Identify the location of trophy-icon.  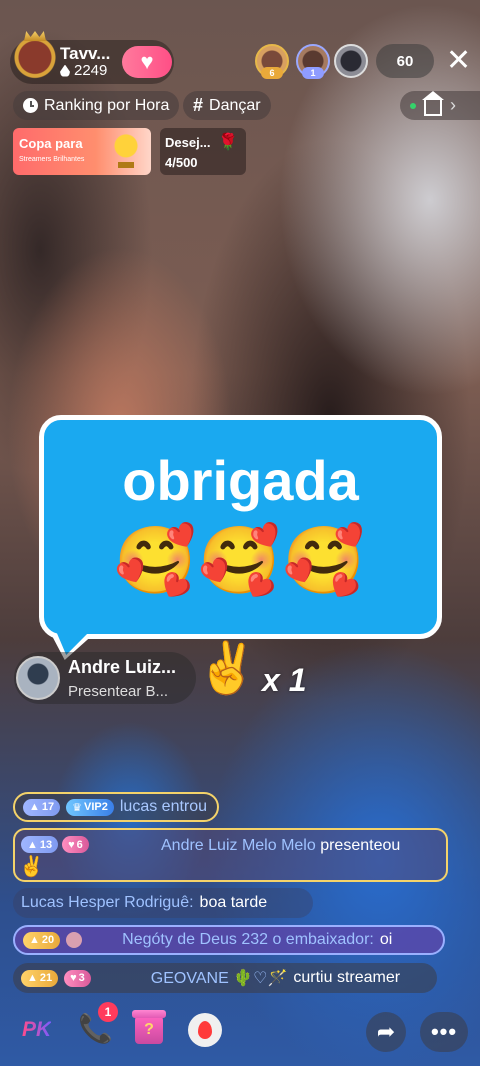
(126, 151).